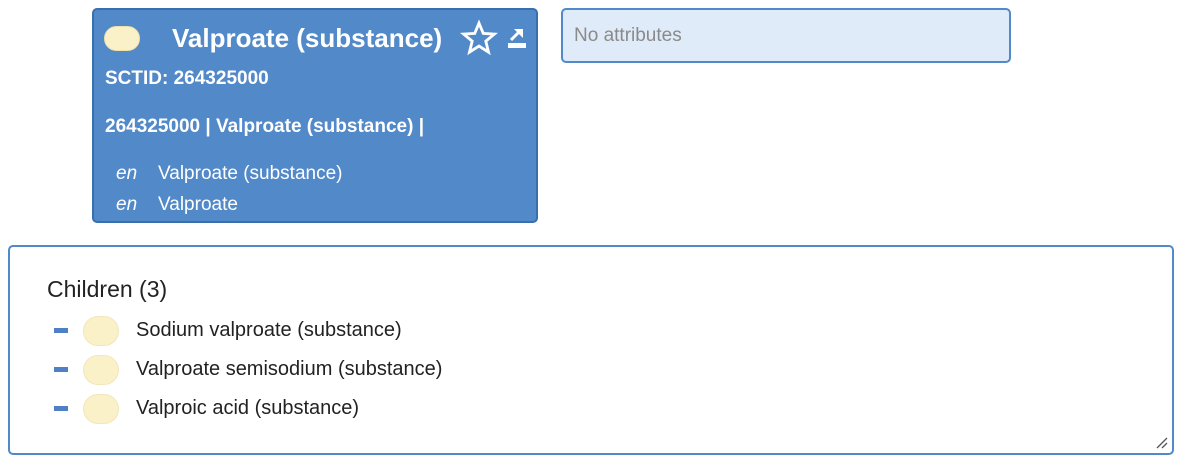  Describe the element at coordinates (107, 289) in the screenshot. I see `children-heading: Children (3)` at that location.